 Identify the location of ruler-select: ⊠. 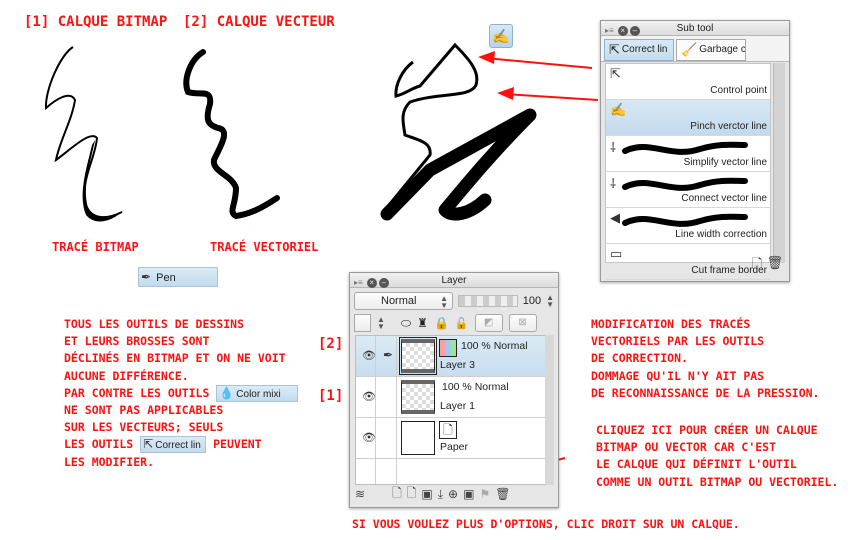
(522, 323).